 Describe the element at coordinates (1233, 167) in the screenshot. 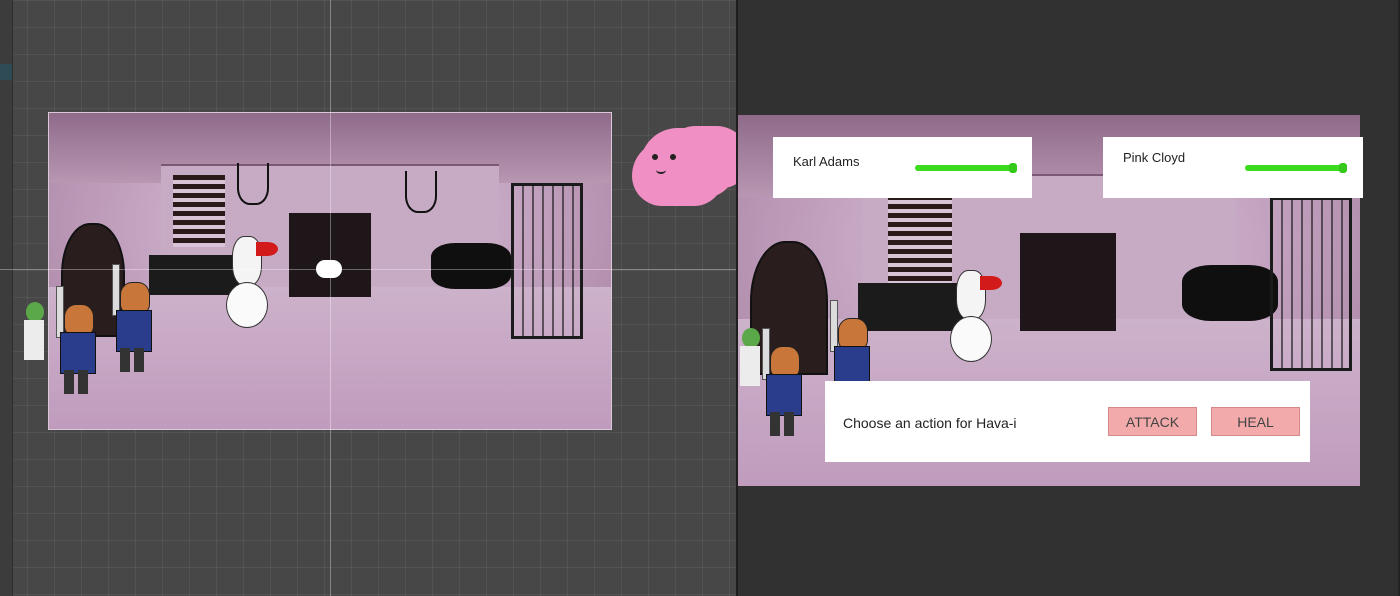

I see `party-member-panel-pink: Pink Cloyd` at that location.